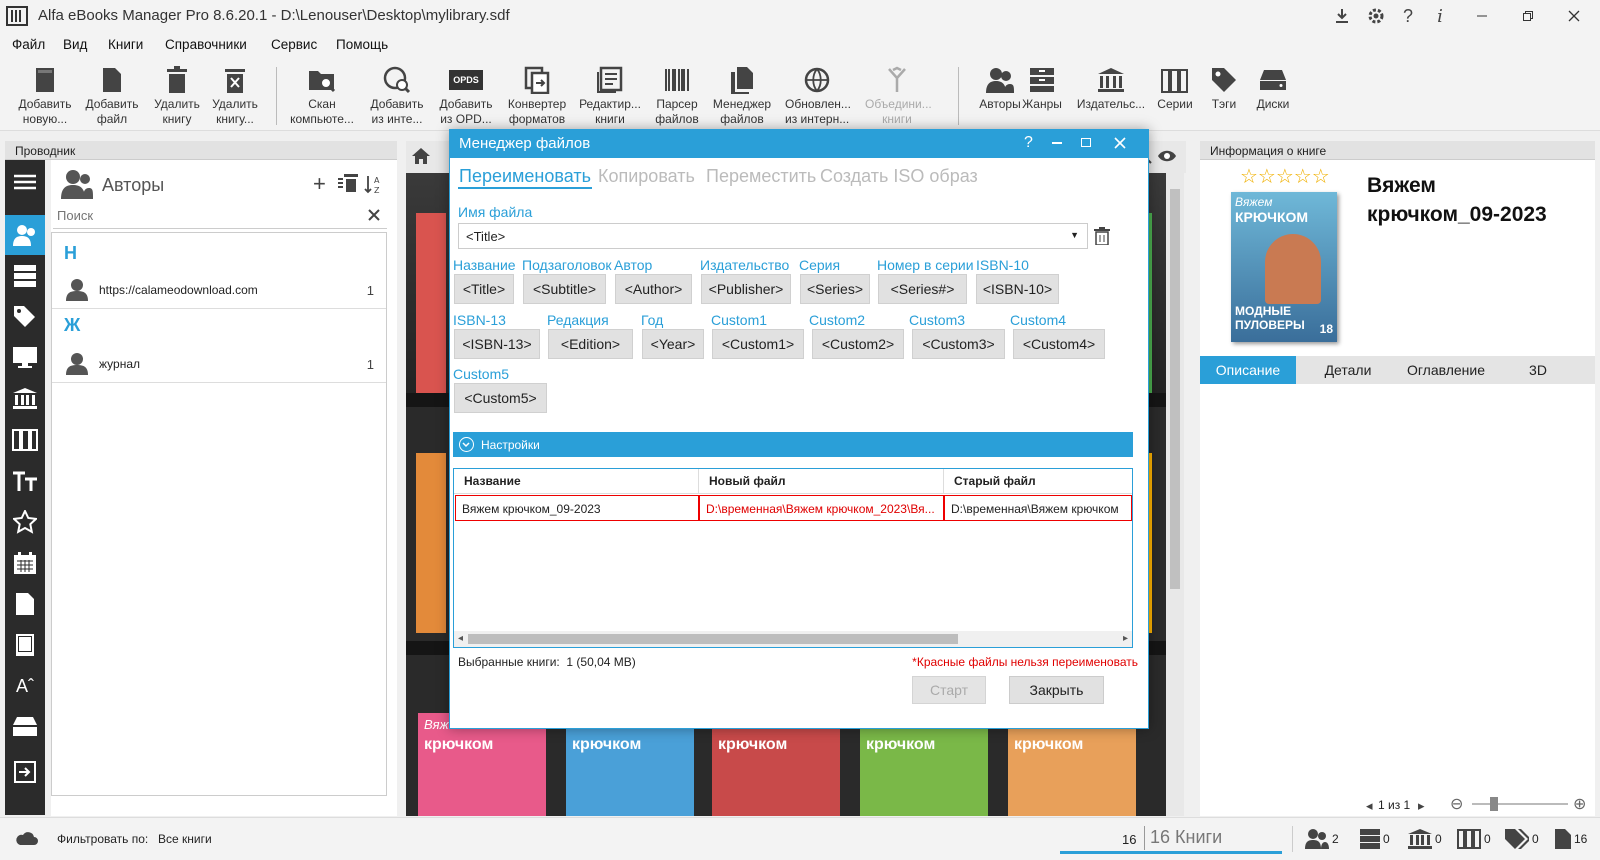  I want to click on publisher-icon, so click(25, 399).